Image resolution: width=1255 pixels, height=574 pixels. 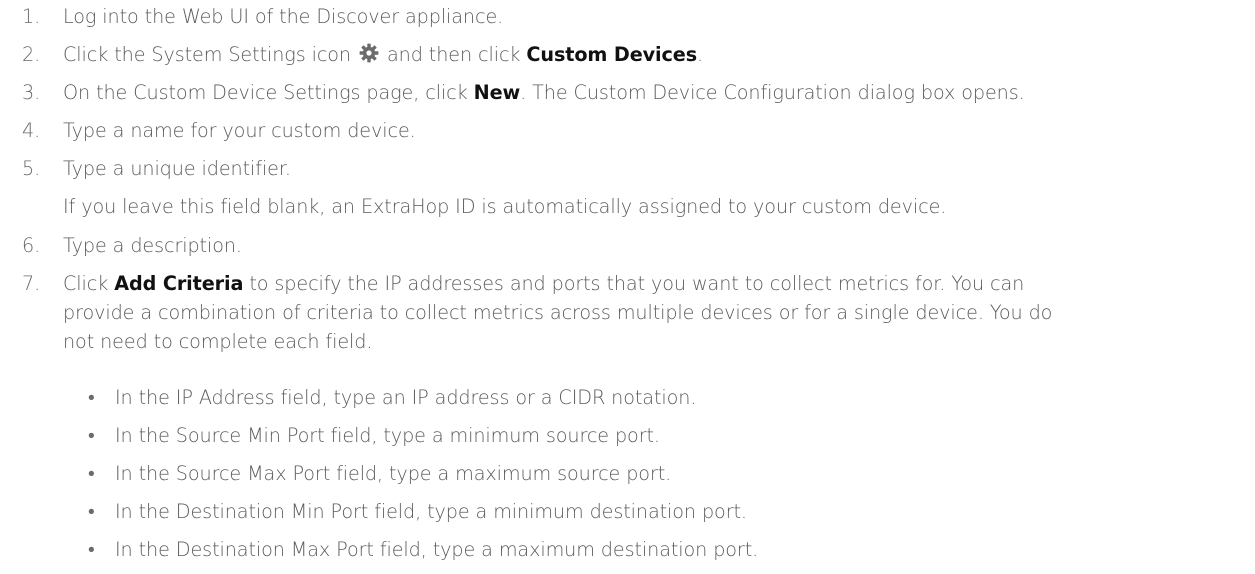 I want to click on step-text: Type a name for your custom device., so click(x=239, y=130).